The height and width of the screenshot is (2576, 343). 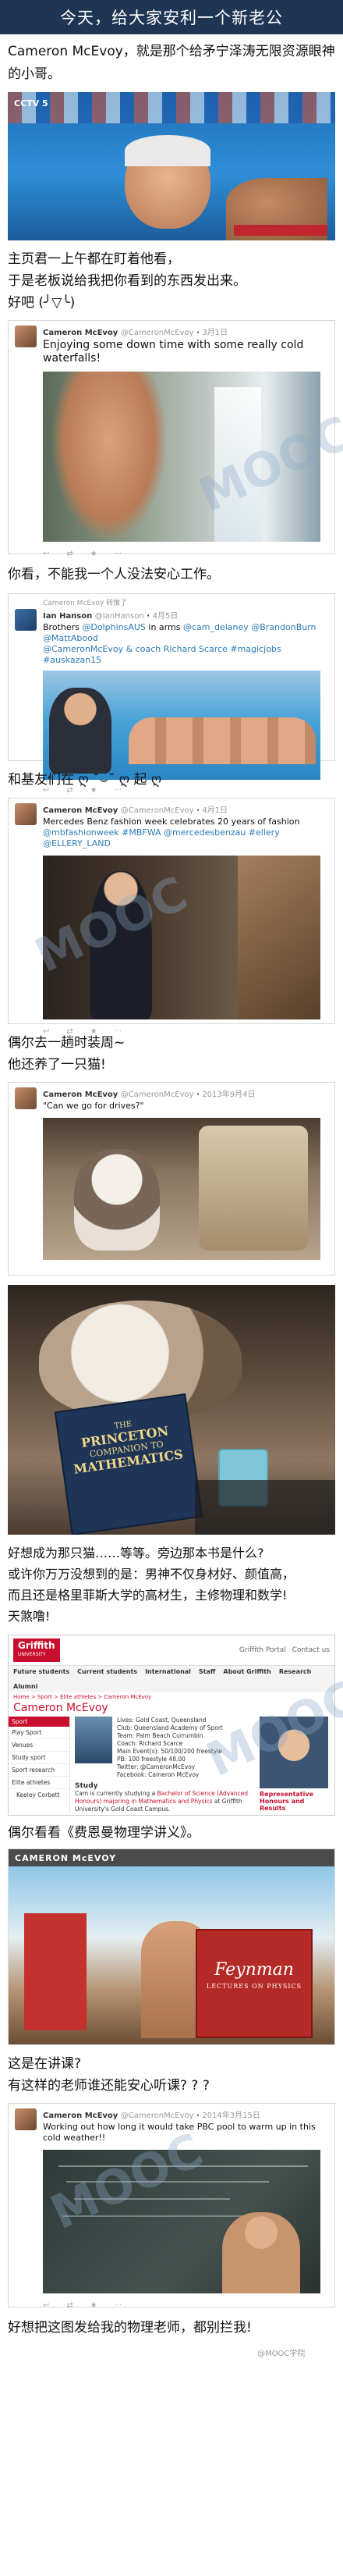 I want to click on caption-intro: Cameron McEvoy，就是那个给矛宁泽涛无限资源眼神的小哥。, so click(x=171, y=63).